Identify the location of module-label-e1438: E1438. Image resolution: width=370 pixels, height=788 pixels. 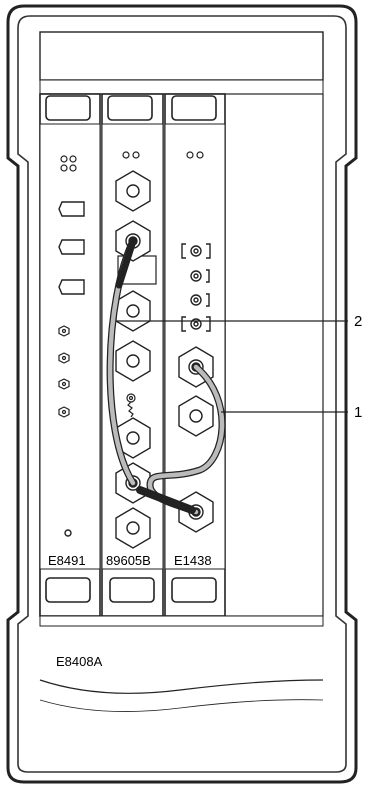
(193, 560).